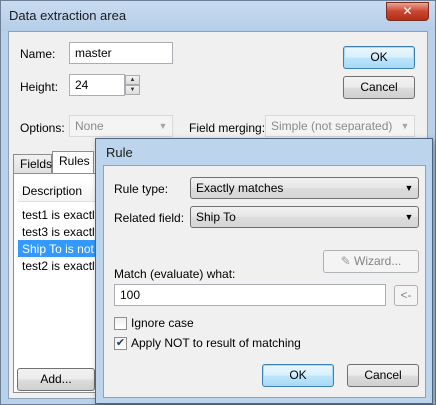  Describe the element at coordinates (121, 126) in the screenshot. I see `options-select: None ▼` at that location.